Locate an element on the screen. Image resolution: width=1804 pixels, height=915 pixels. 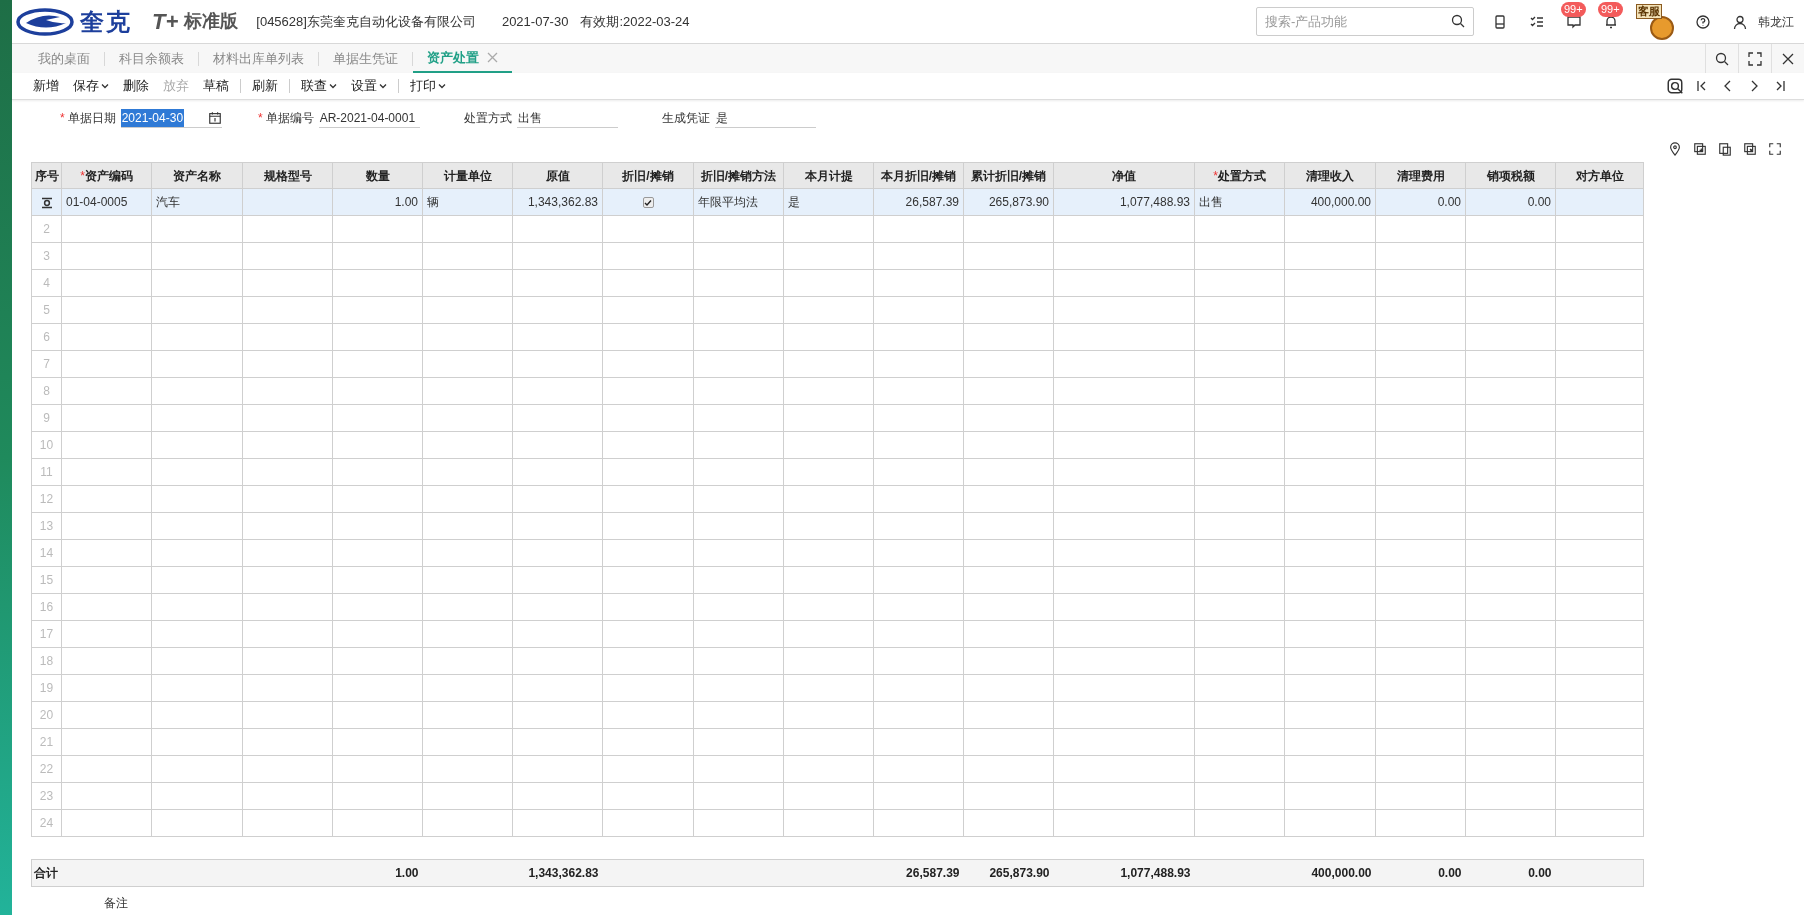
row-number: 5 is located at coordinates (46, 310).